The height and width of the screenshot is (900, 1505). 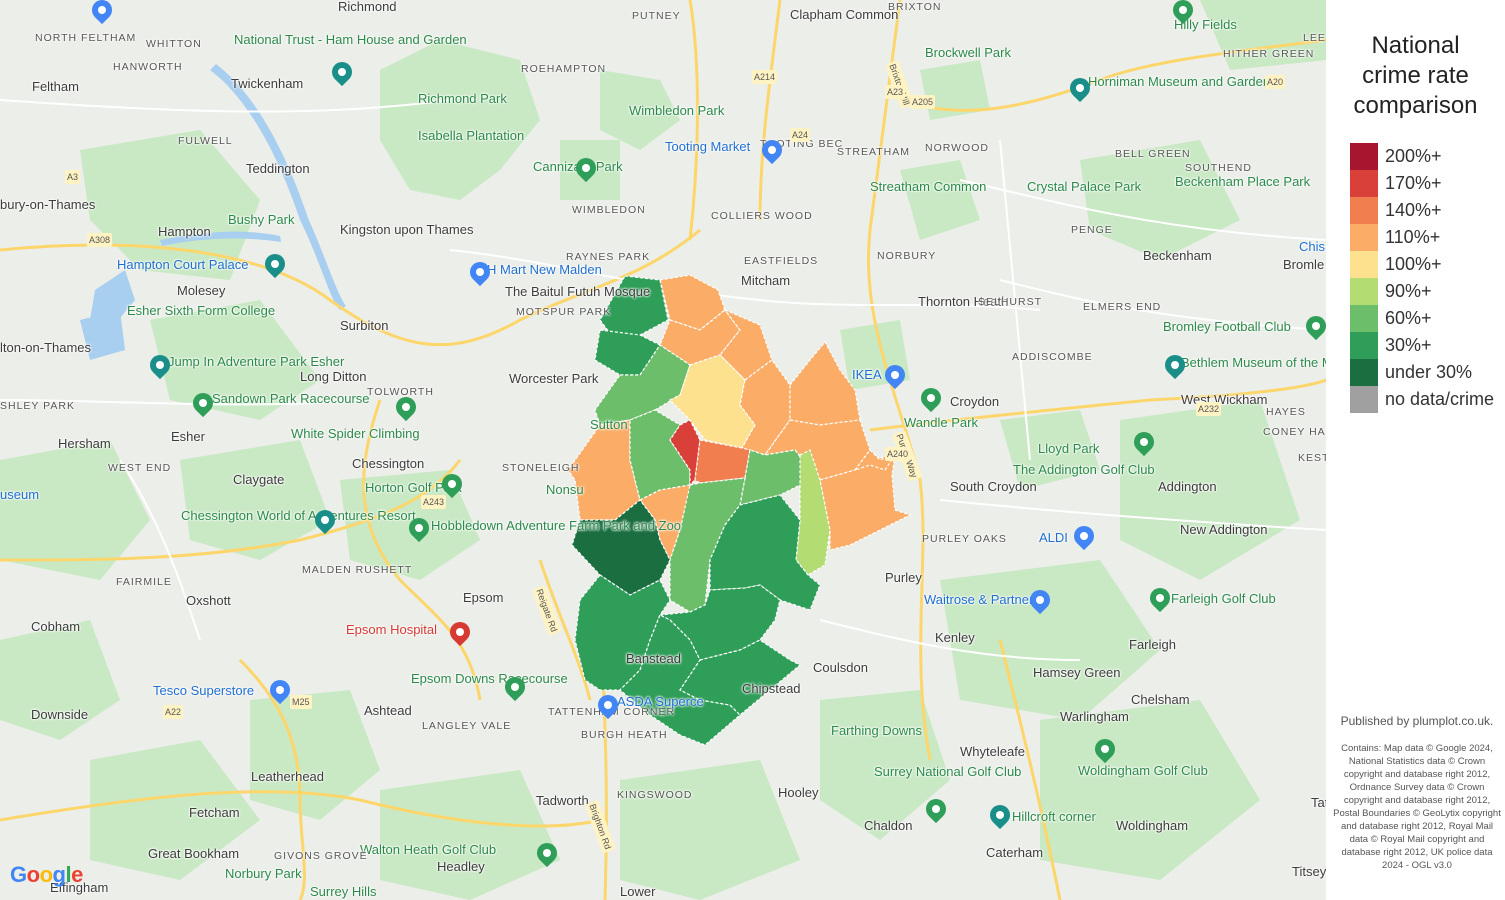 I want to click on place-label: STREATHAM, so click(x=873, y=152).